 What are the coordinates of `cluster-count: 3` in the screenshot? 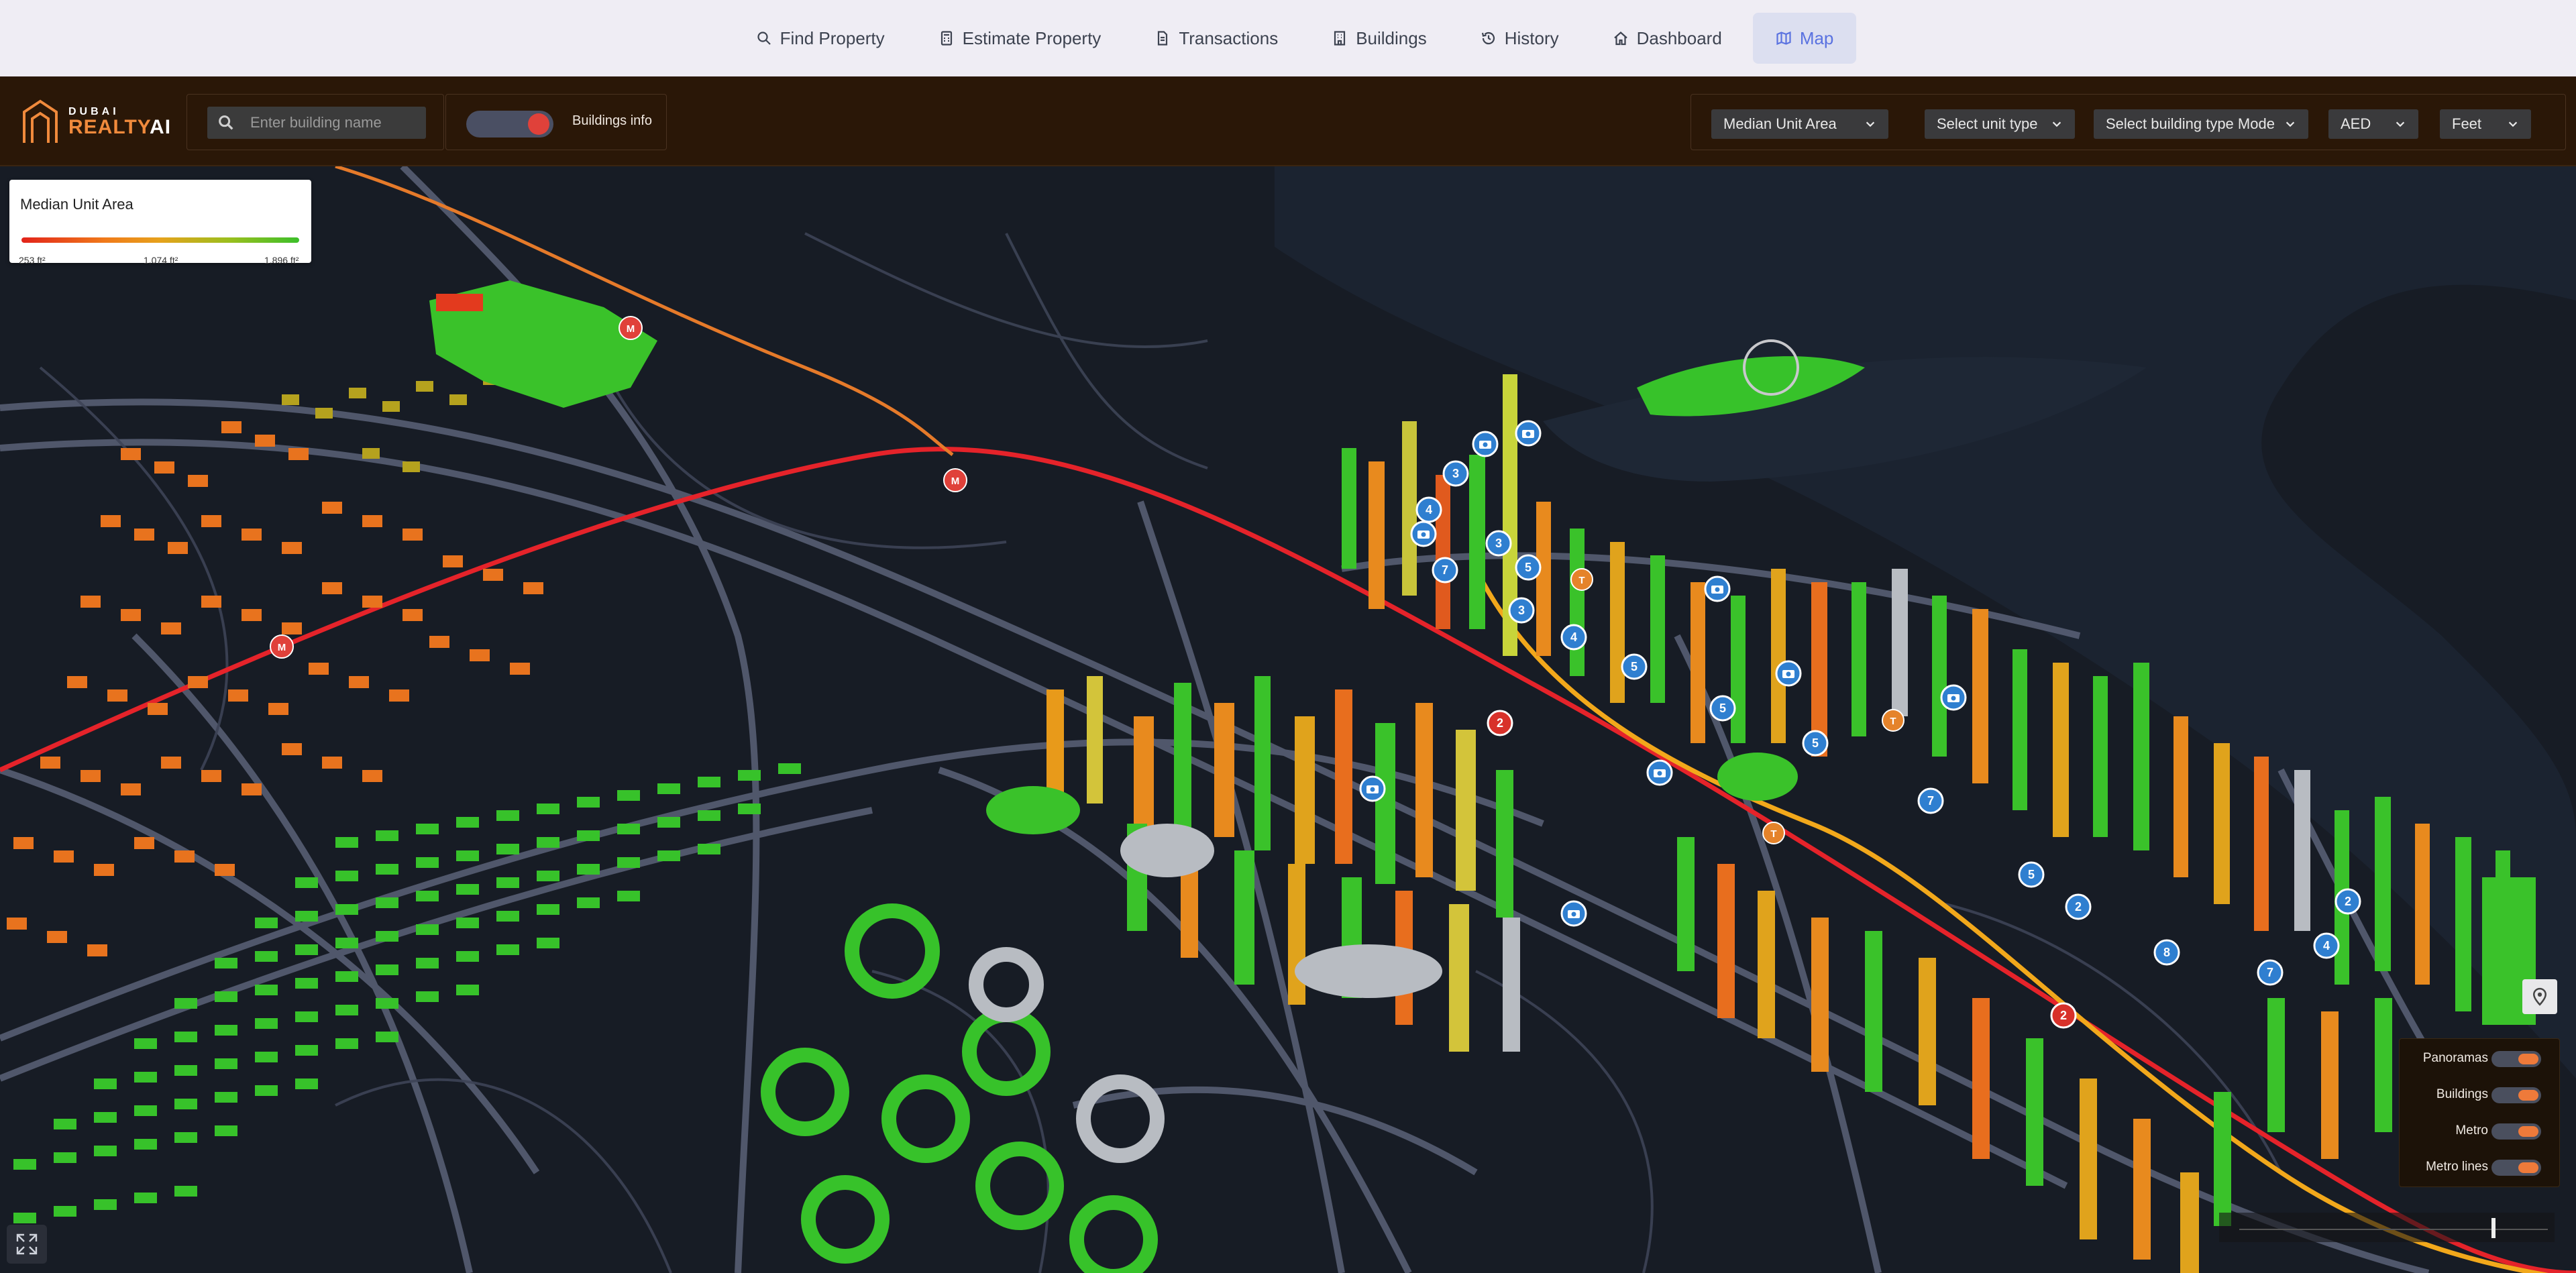 It's located at (1455, 473).